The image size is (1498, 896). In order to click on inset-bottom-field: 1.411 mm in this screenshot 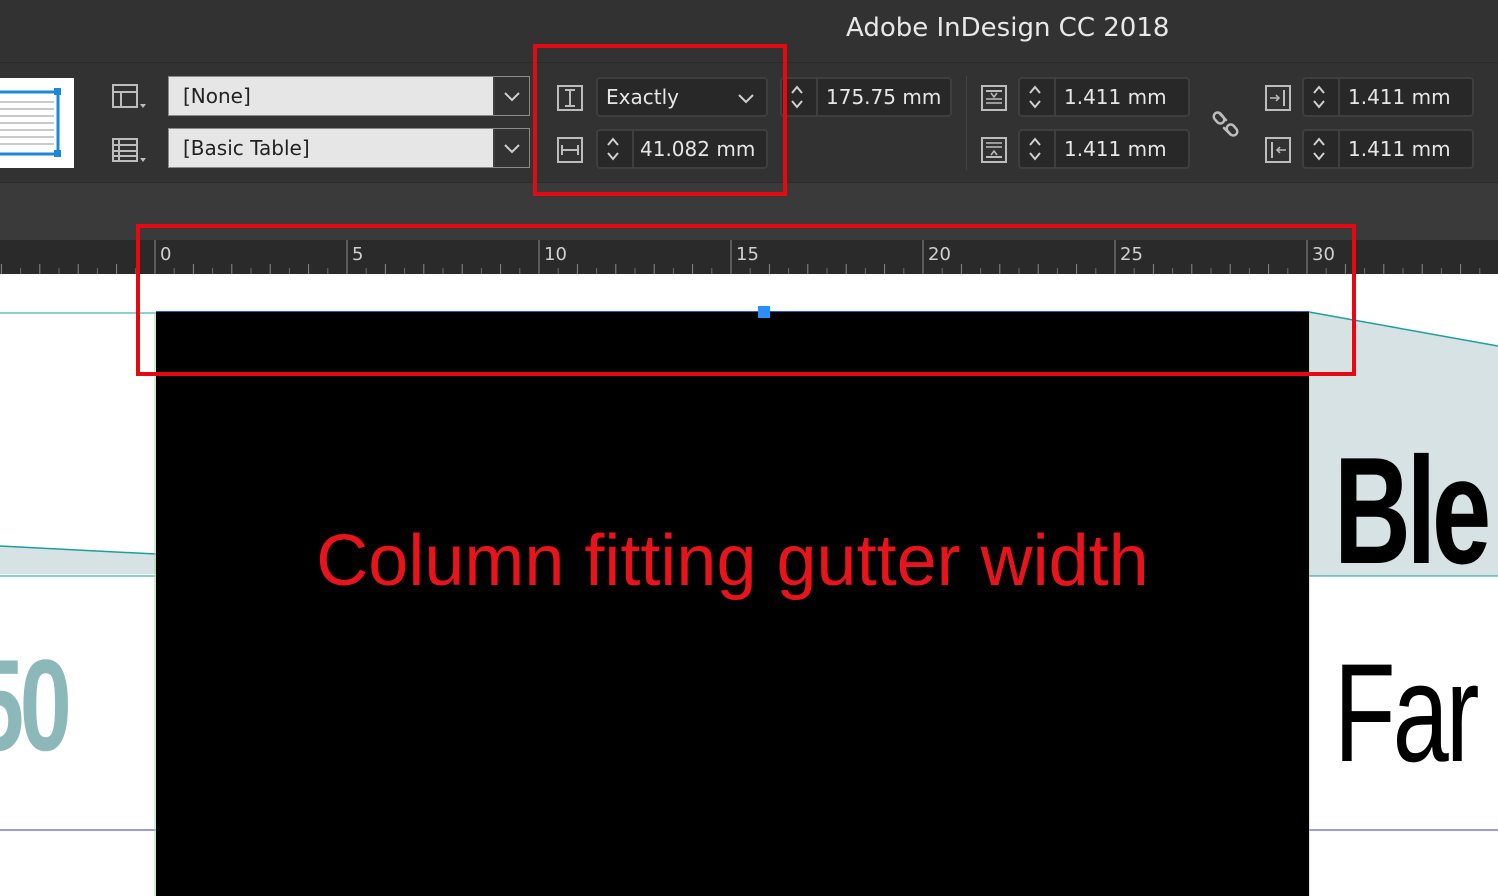, I will do `click(1104, 149)`.